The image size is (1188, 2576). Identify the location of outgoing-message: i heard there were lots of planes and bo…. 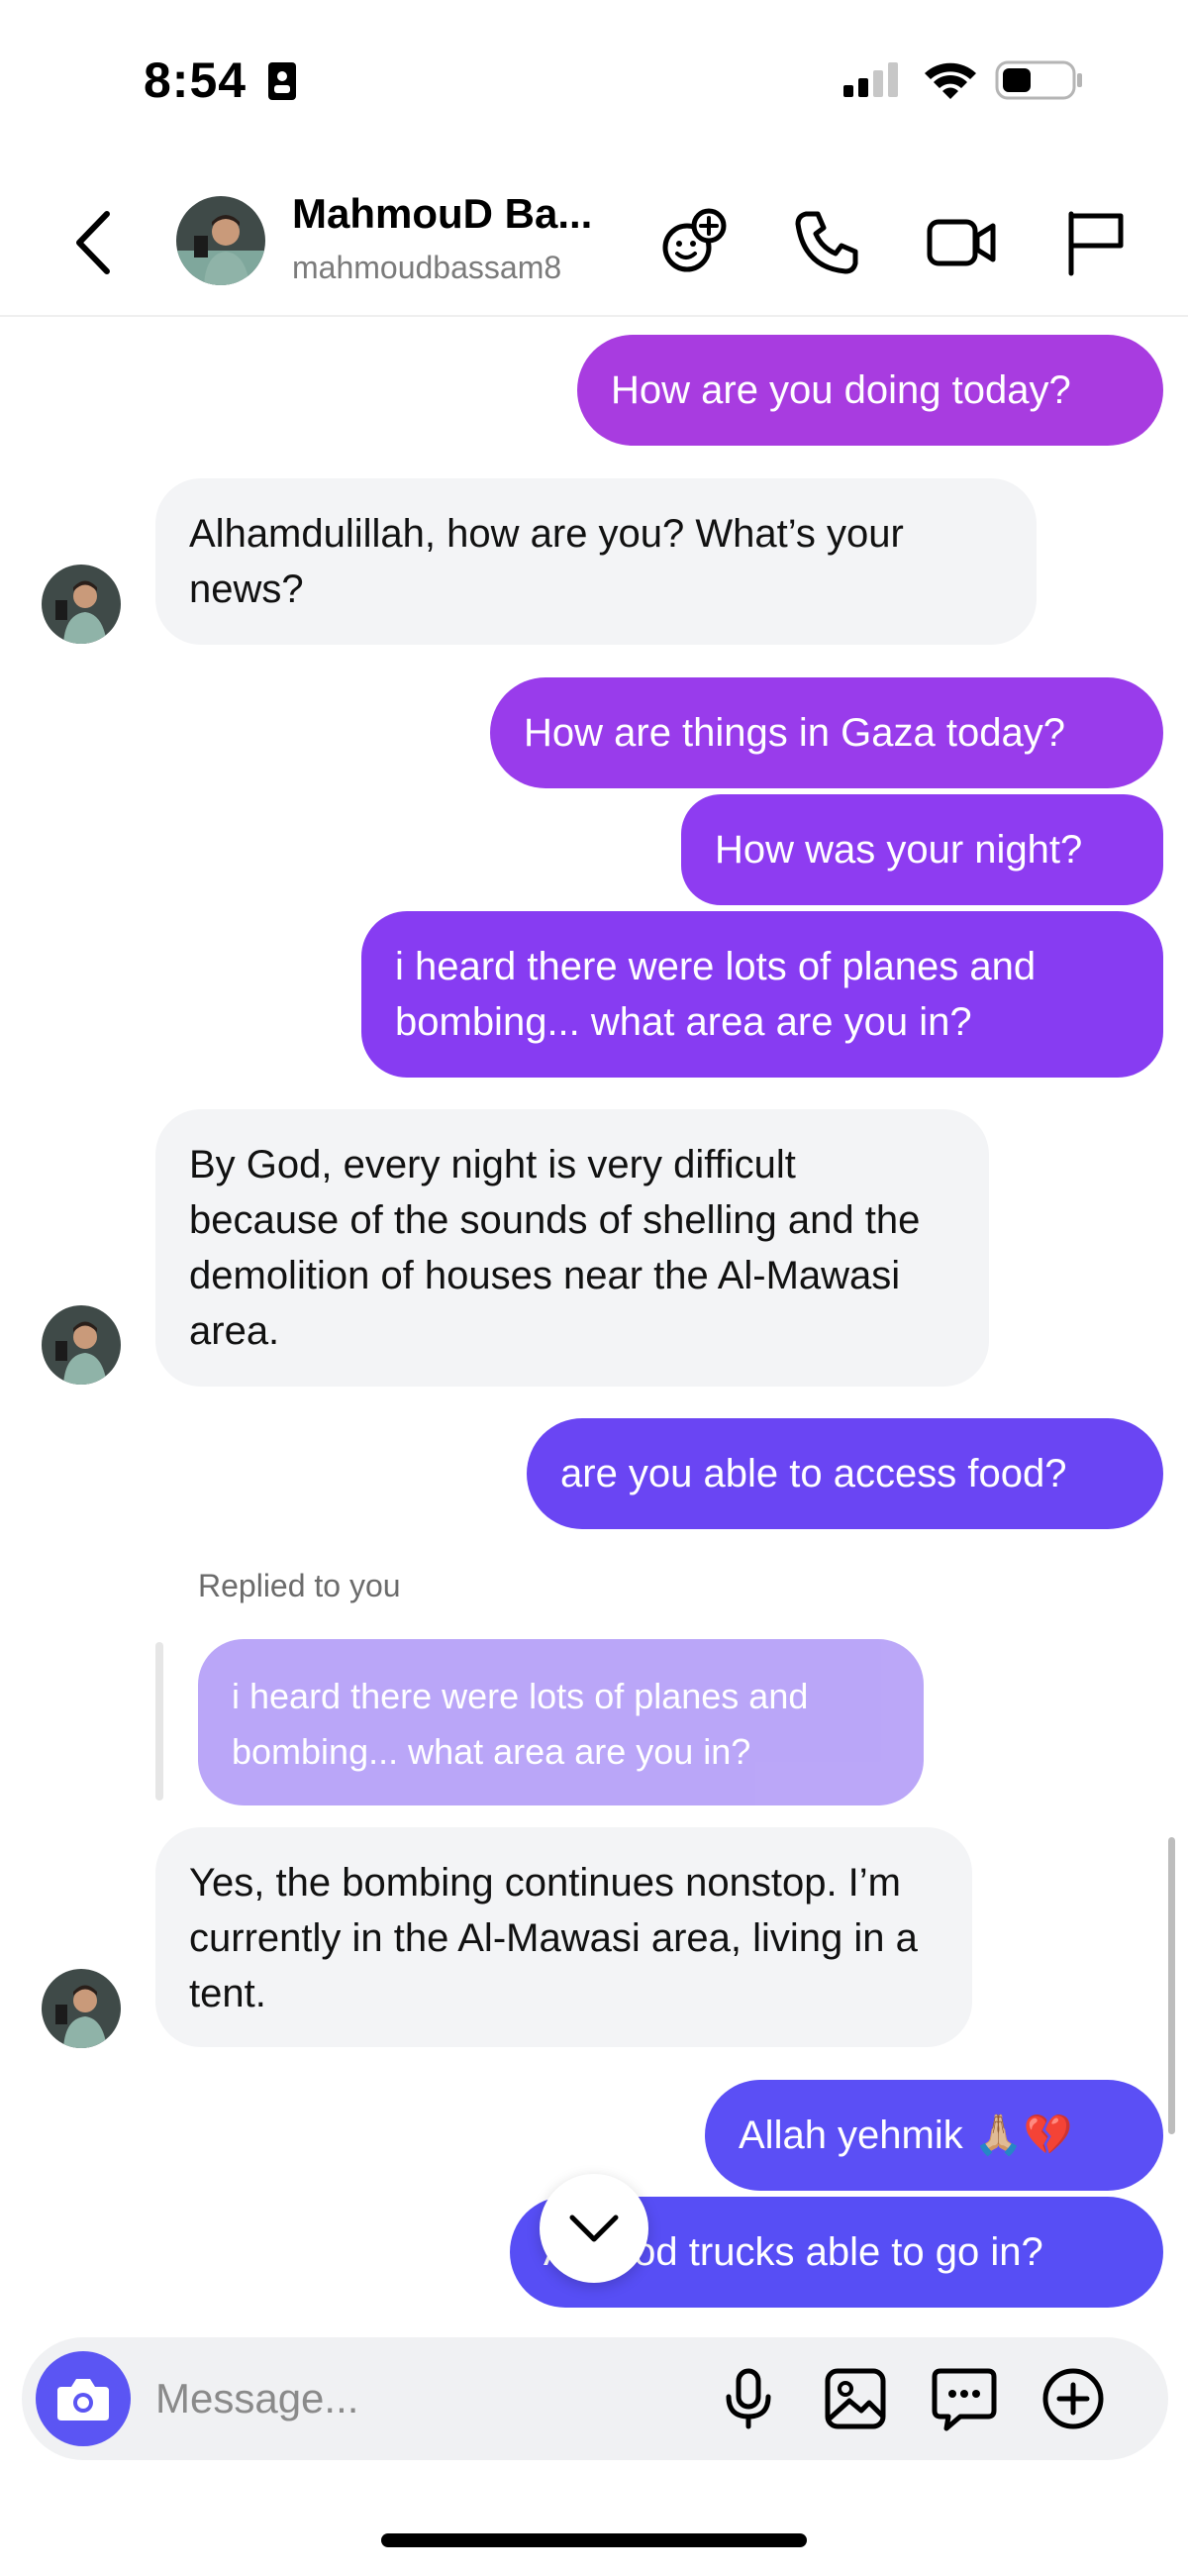
(762, 994).